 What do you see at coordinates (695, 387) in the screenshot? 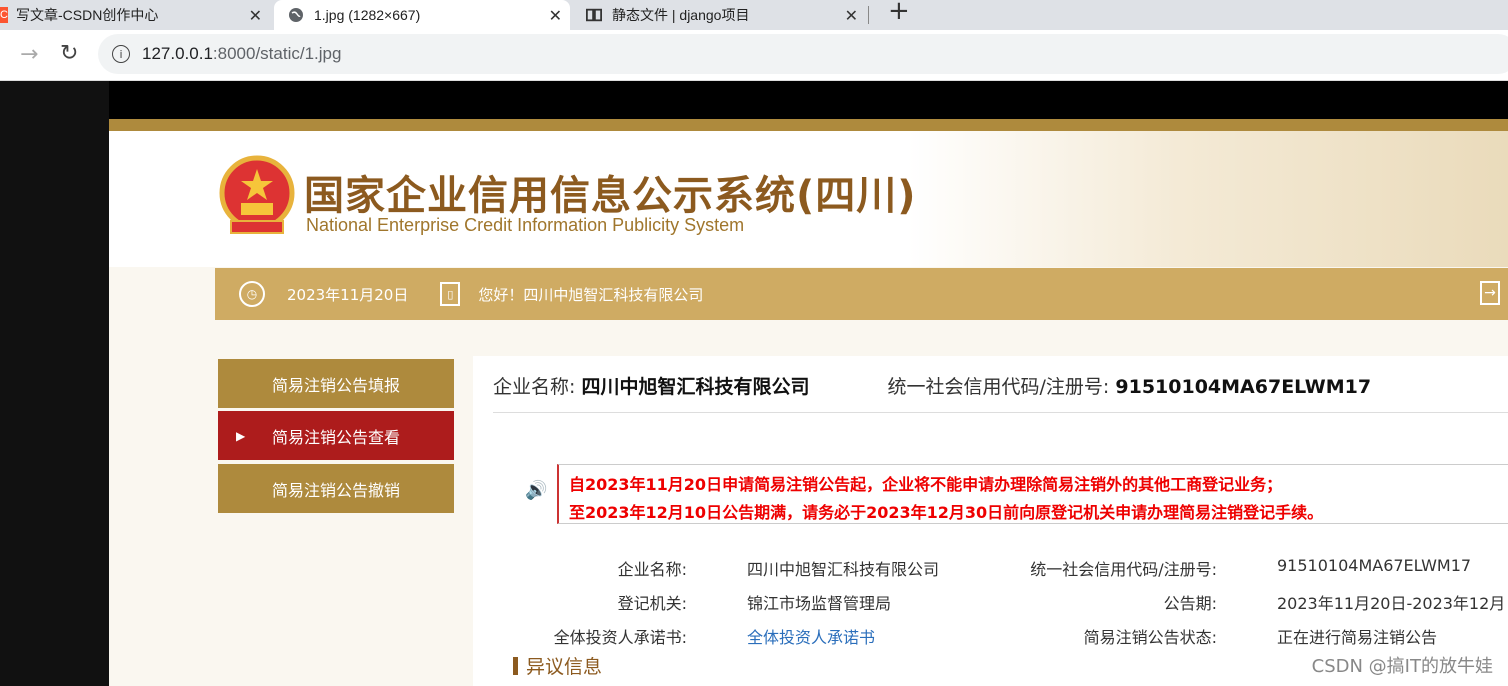
I see `company-value: 四川中旭智汇科技有限公司` at bounding box center [695, 387].